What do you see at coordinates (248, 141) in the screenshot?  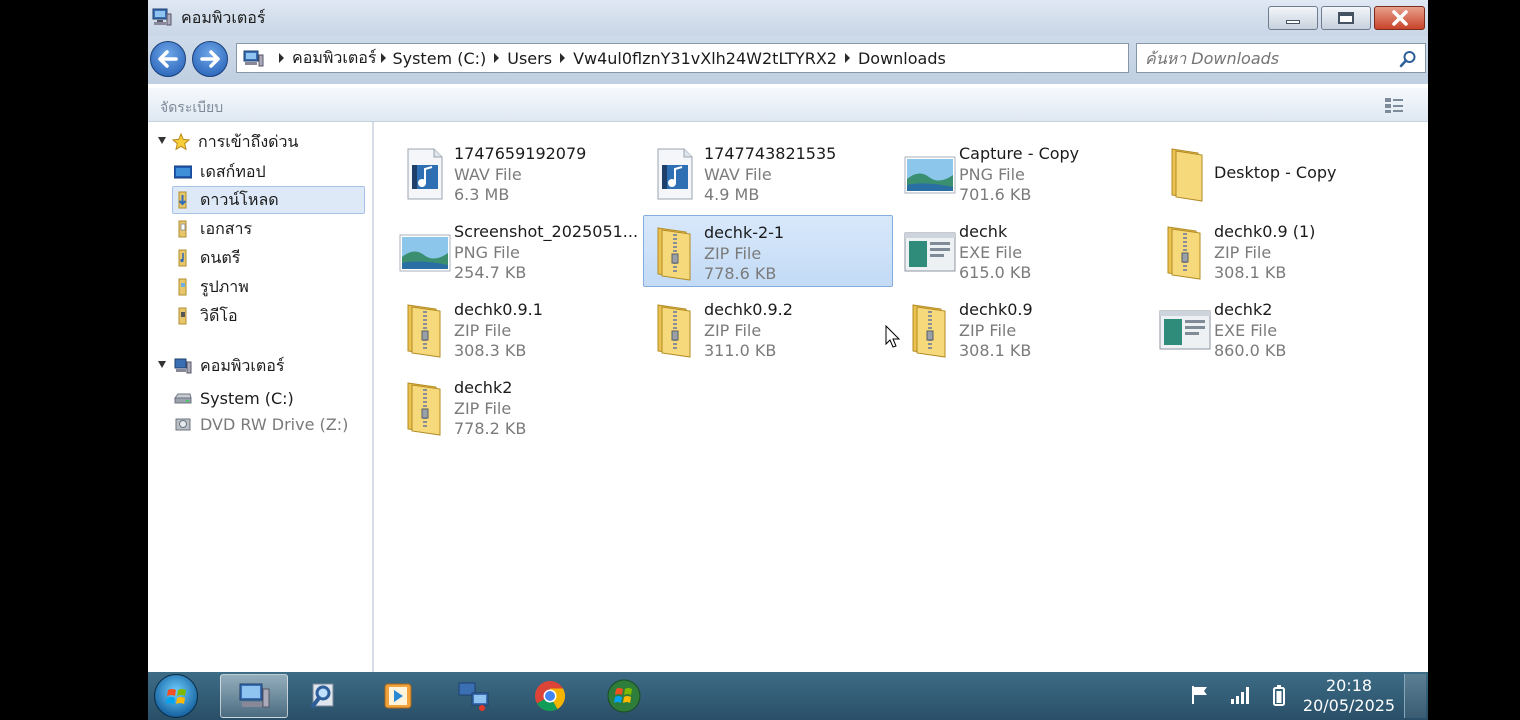 I see `nav-label: การเข้าถึงด่วน` at bounding box center [248, 141].